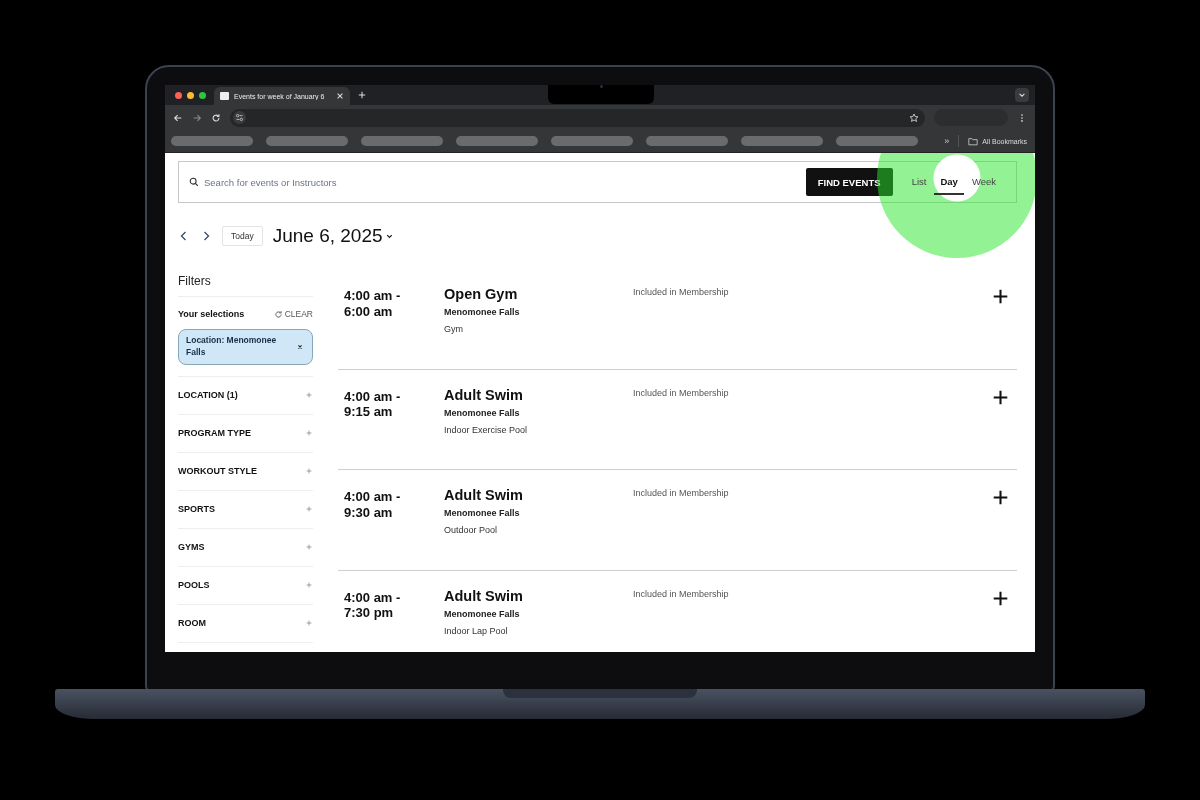 Image resolution: width=1200 pixels, height=800 pixels. Describe the element at coordinates (471, 530) in the screenshot. I see `event-room: Outdoor Pool` at that location.